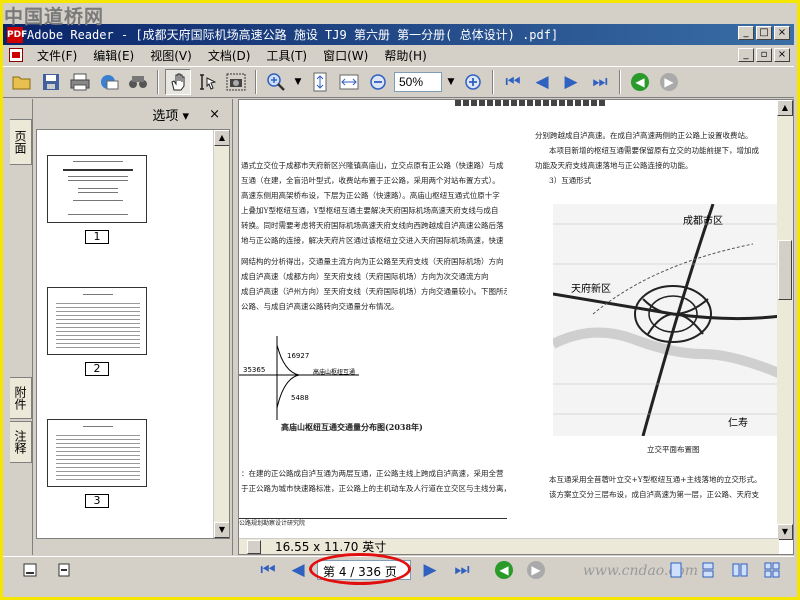 Image resolution: width=800 pixels, height=600 pixels. What do you see at coordinates (504, 570) in the screenshot?
I see `status-back-icon: ◀` at bounding box center [504, 570].